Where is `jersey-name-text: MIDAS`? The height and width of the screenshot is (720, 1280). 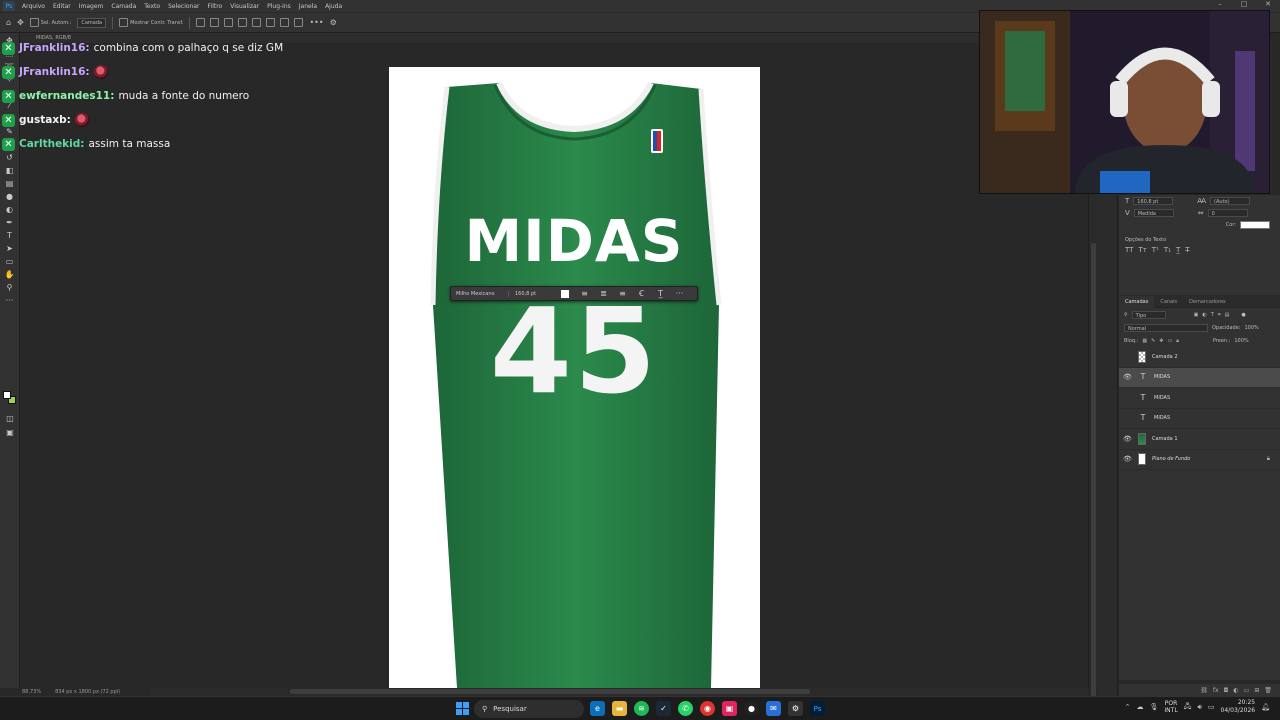 jersey-name-text: MIDAS is located at coordinates (574, 241).